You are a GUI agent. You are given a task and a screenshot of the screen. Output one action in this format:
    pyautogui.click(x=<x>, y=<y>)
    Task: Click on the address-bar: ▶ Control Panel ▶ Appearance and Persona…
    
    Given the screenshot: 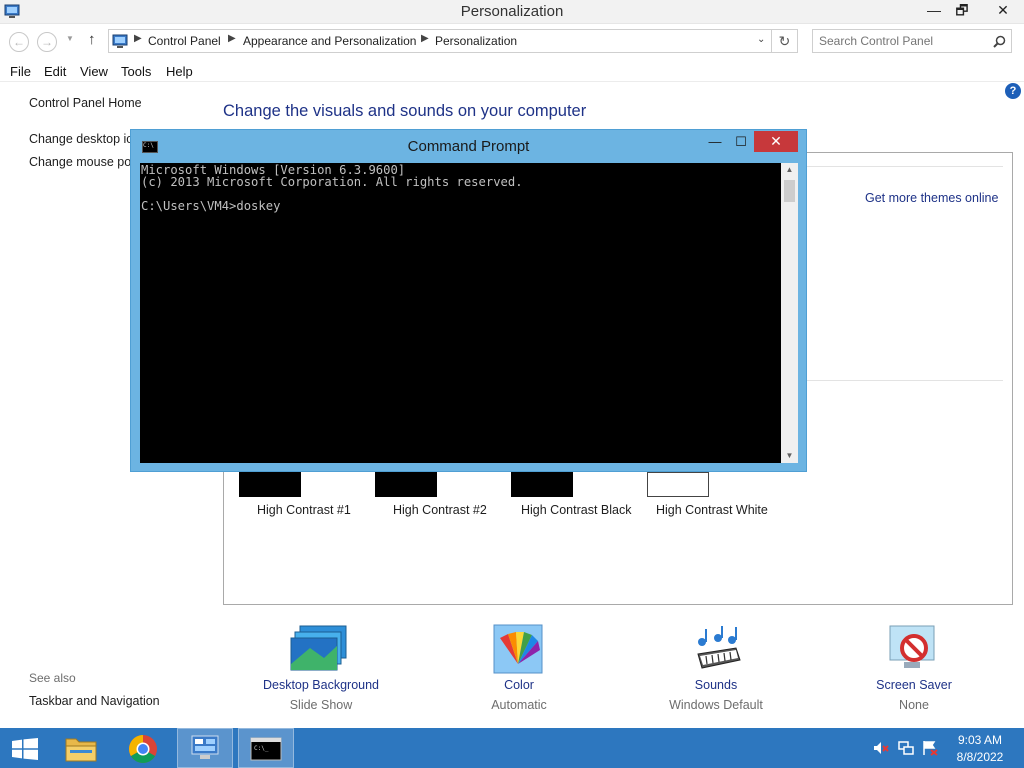 What is the action you would take?
    pyautogui.click(x=440, y=41)
    